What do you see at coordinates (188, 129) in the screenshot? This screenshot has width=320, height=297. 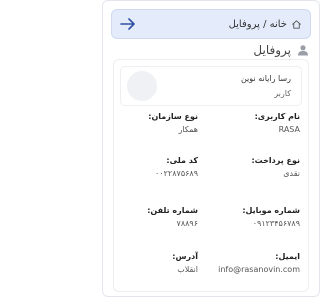 I see `field-value: همکار` at bounding box center [188, 129].